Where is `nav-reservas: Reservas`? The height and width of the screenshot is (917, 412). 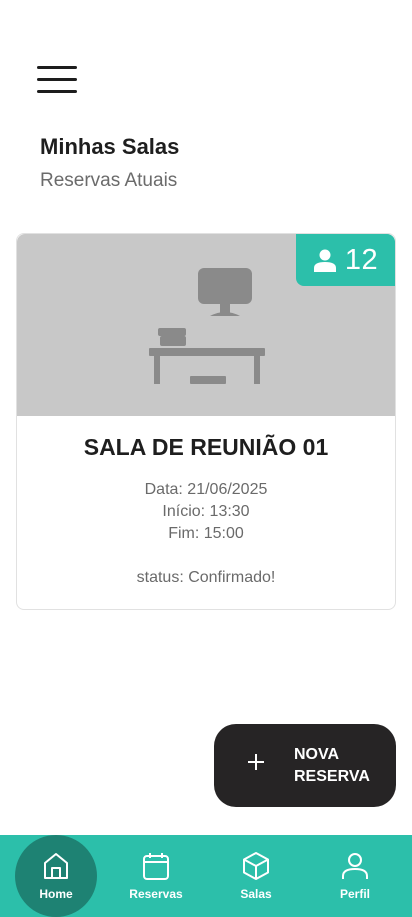 nav-reservas: Reservas is located at coordinates (156, 876).